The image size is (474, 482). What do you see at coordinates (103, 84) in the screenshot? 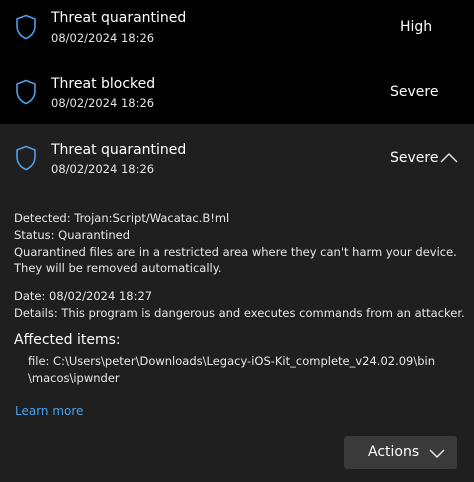
I see `threat-title: Threat blocked` at bounding box center [103, 84].